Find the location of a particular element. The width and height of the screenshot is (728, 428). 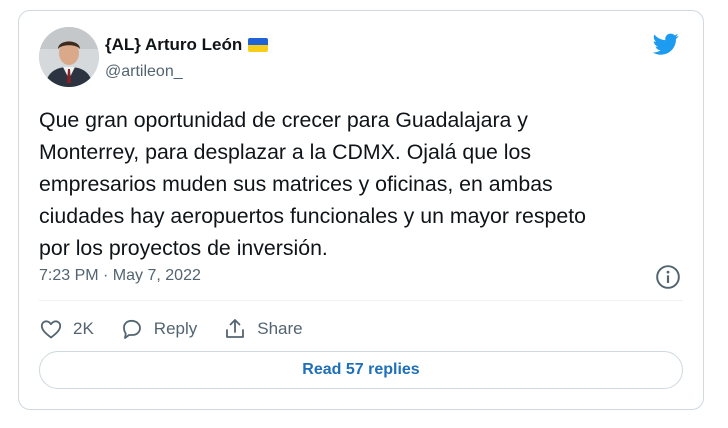

like-count: 2K is located at coordinates (83, 328).